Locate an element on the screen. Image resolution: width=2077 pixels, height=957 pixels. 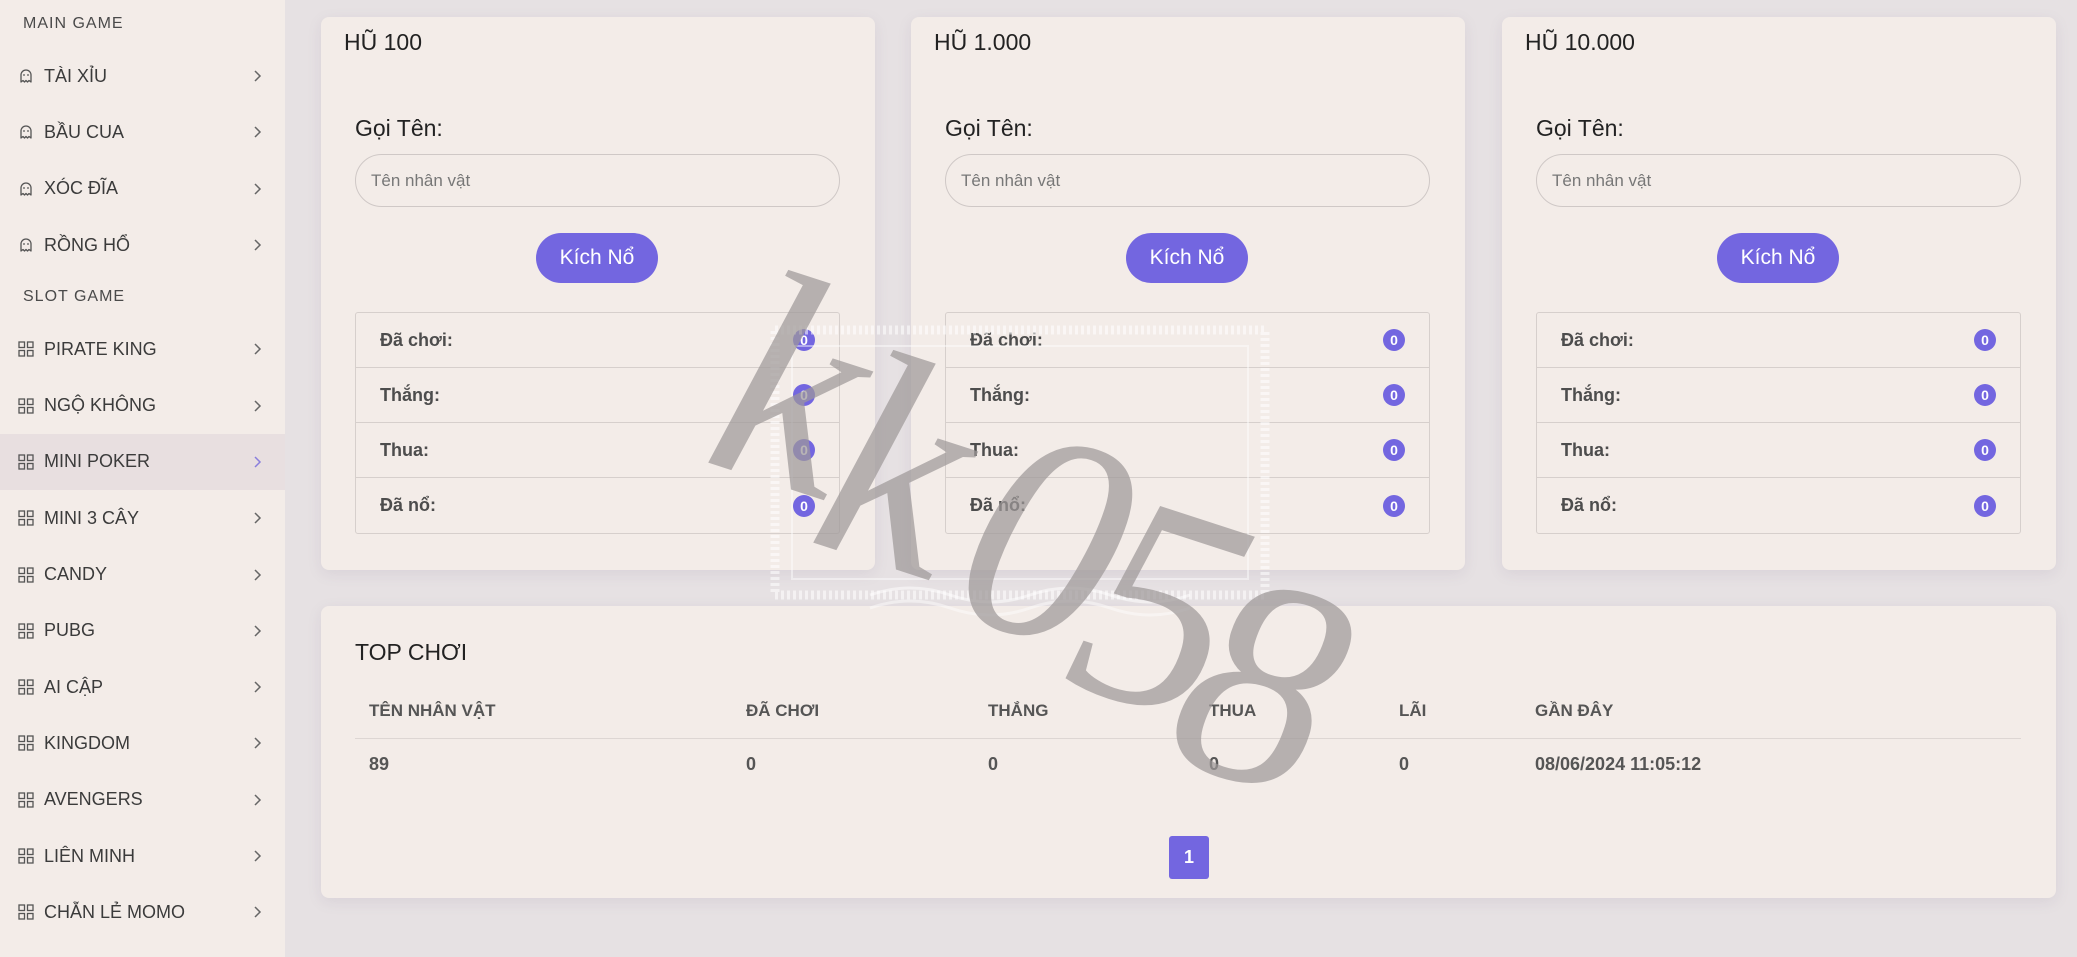
sidebar-section-title: SLOT GAME is located at coordinates (74, 297).